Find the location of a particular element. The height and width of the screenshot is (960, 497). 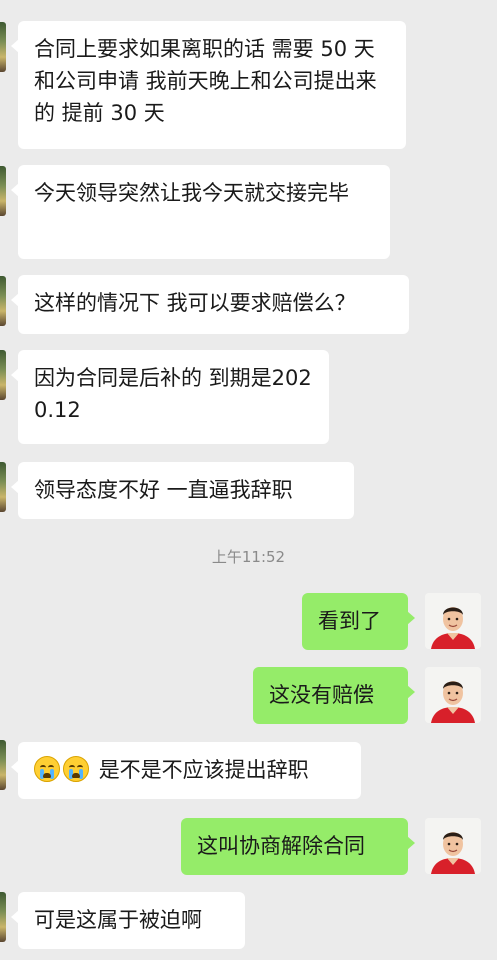

incoming-message-bubble: 这样的情况下 我可以要求赔偿么？ is located at coordinates (210, 304).